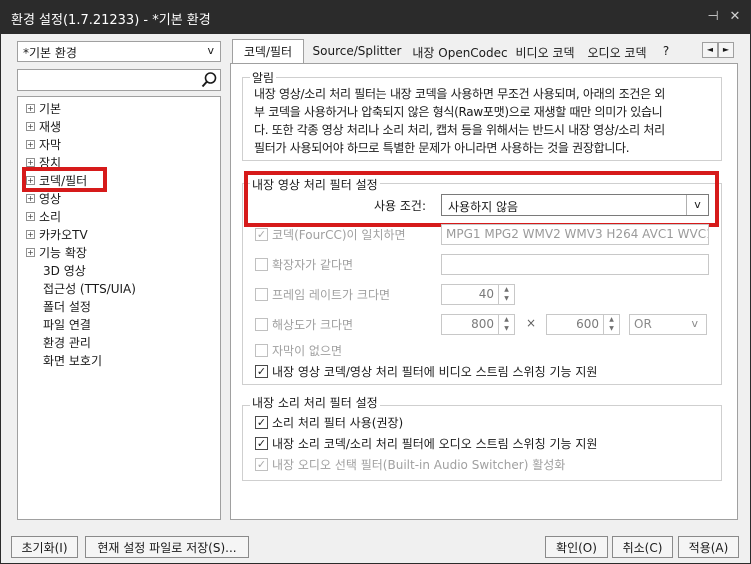  Describe the element at coordinates (315, 402) in the screenshot. I see `audio-filter-title: 내장 소리 처리 필터 설정` at that location.